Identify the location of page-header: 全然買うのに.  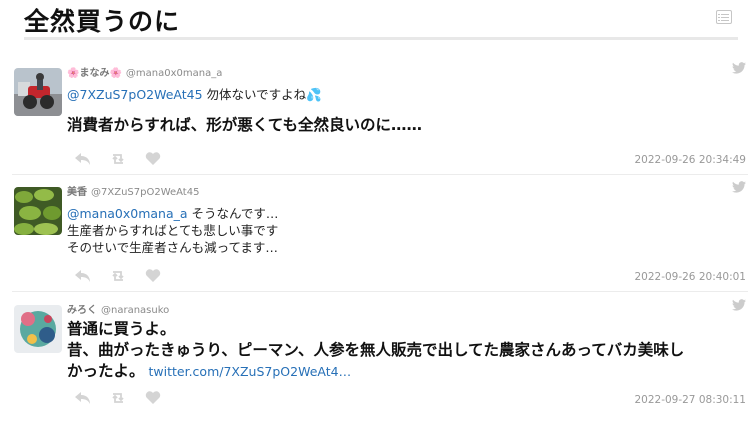
(381, 20).